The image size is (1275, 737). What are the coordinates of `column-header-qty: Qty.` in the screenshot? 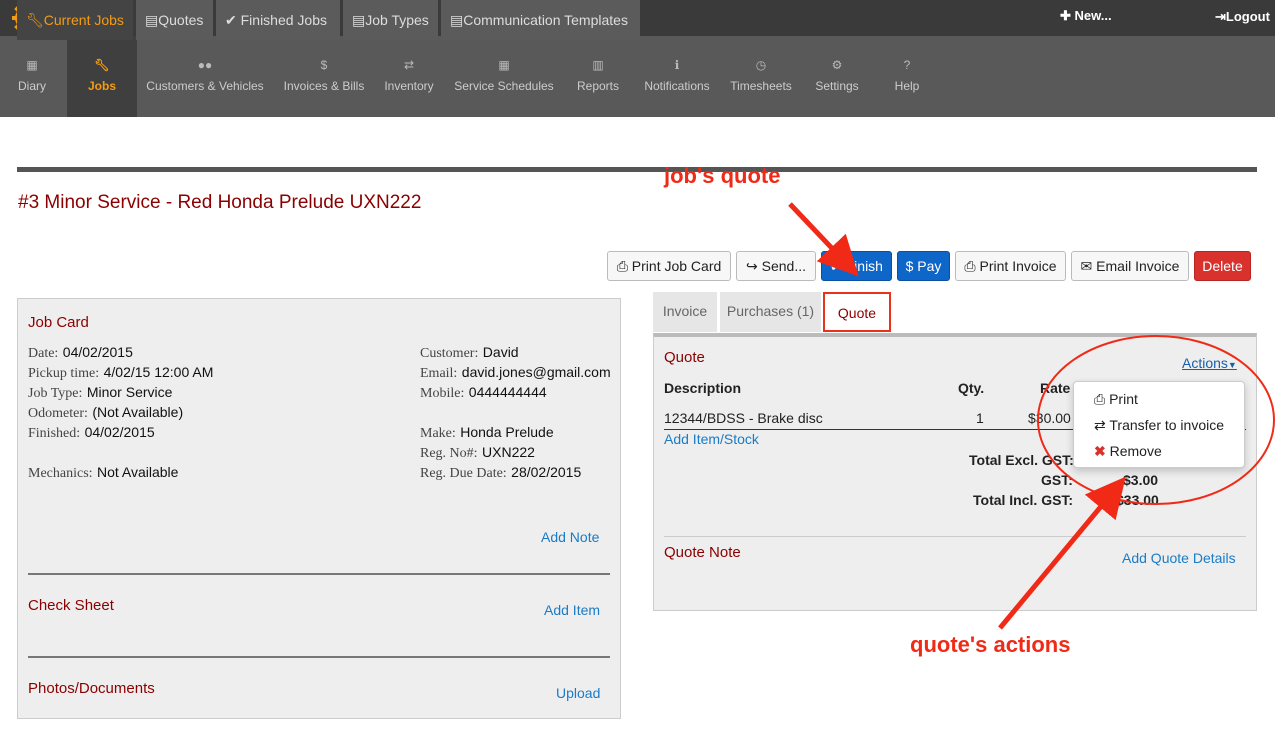 It's located at (971, 388).